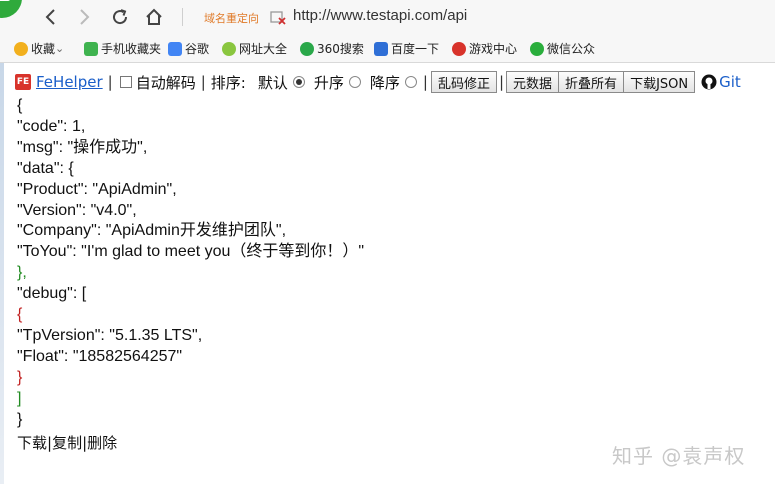 The height and width of the screenshot is (484, 775). Describe the element at coordinates (21, 48) in the screenshot. I see `star-icon` at that location.